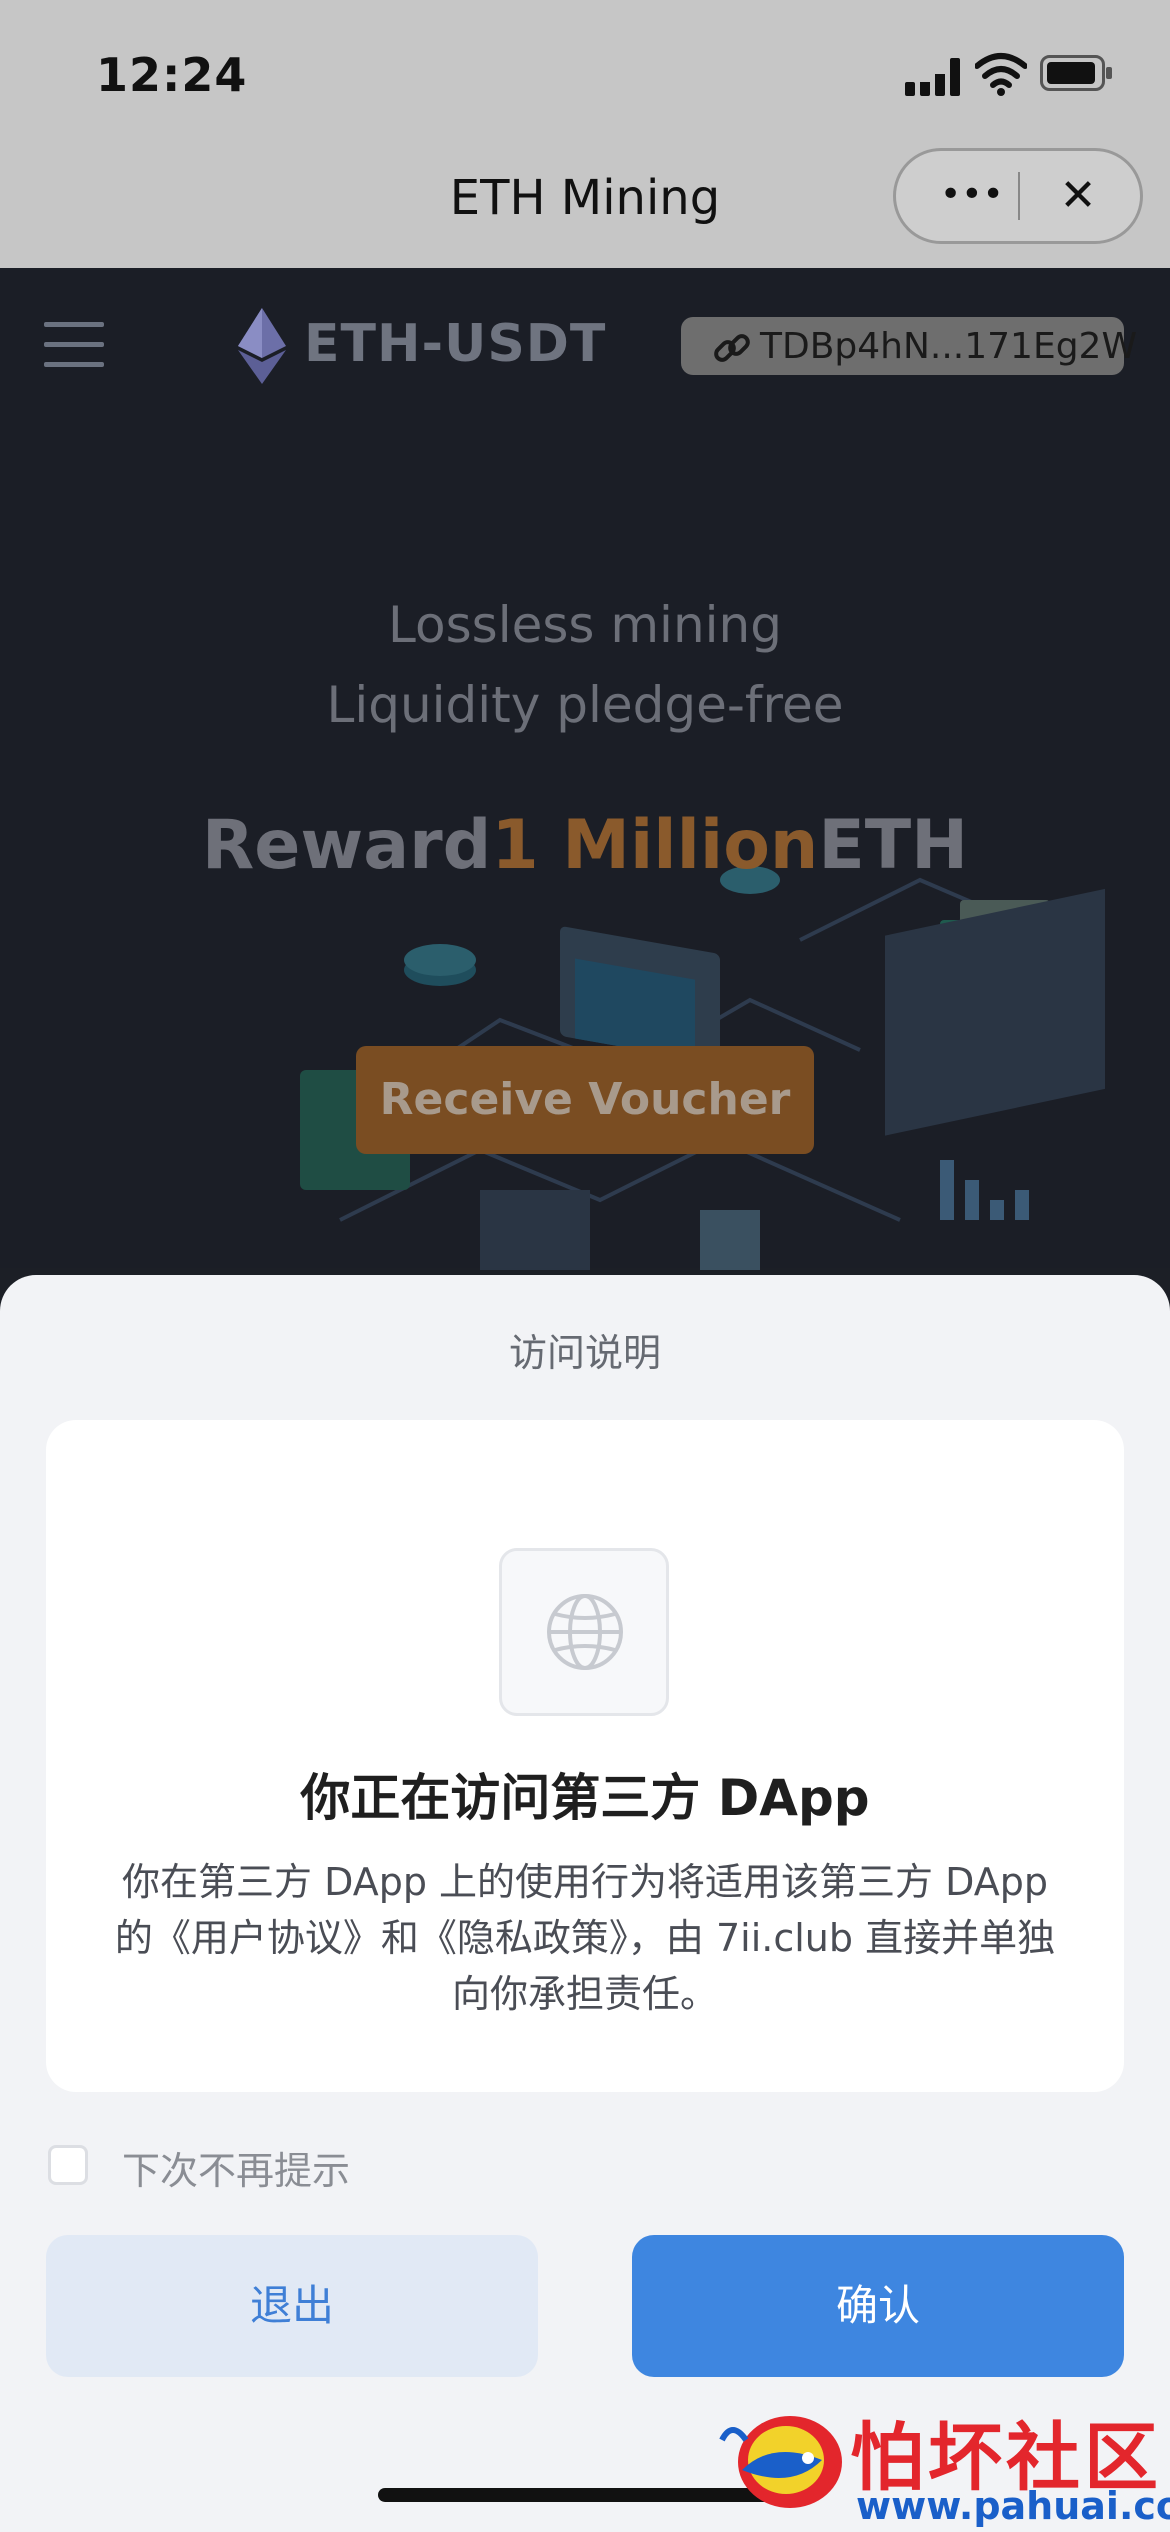  I want to click on confirm-button: 确认, so click(878, 2306).